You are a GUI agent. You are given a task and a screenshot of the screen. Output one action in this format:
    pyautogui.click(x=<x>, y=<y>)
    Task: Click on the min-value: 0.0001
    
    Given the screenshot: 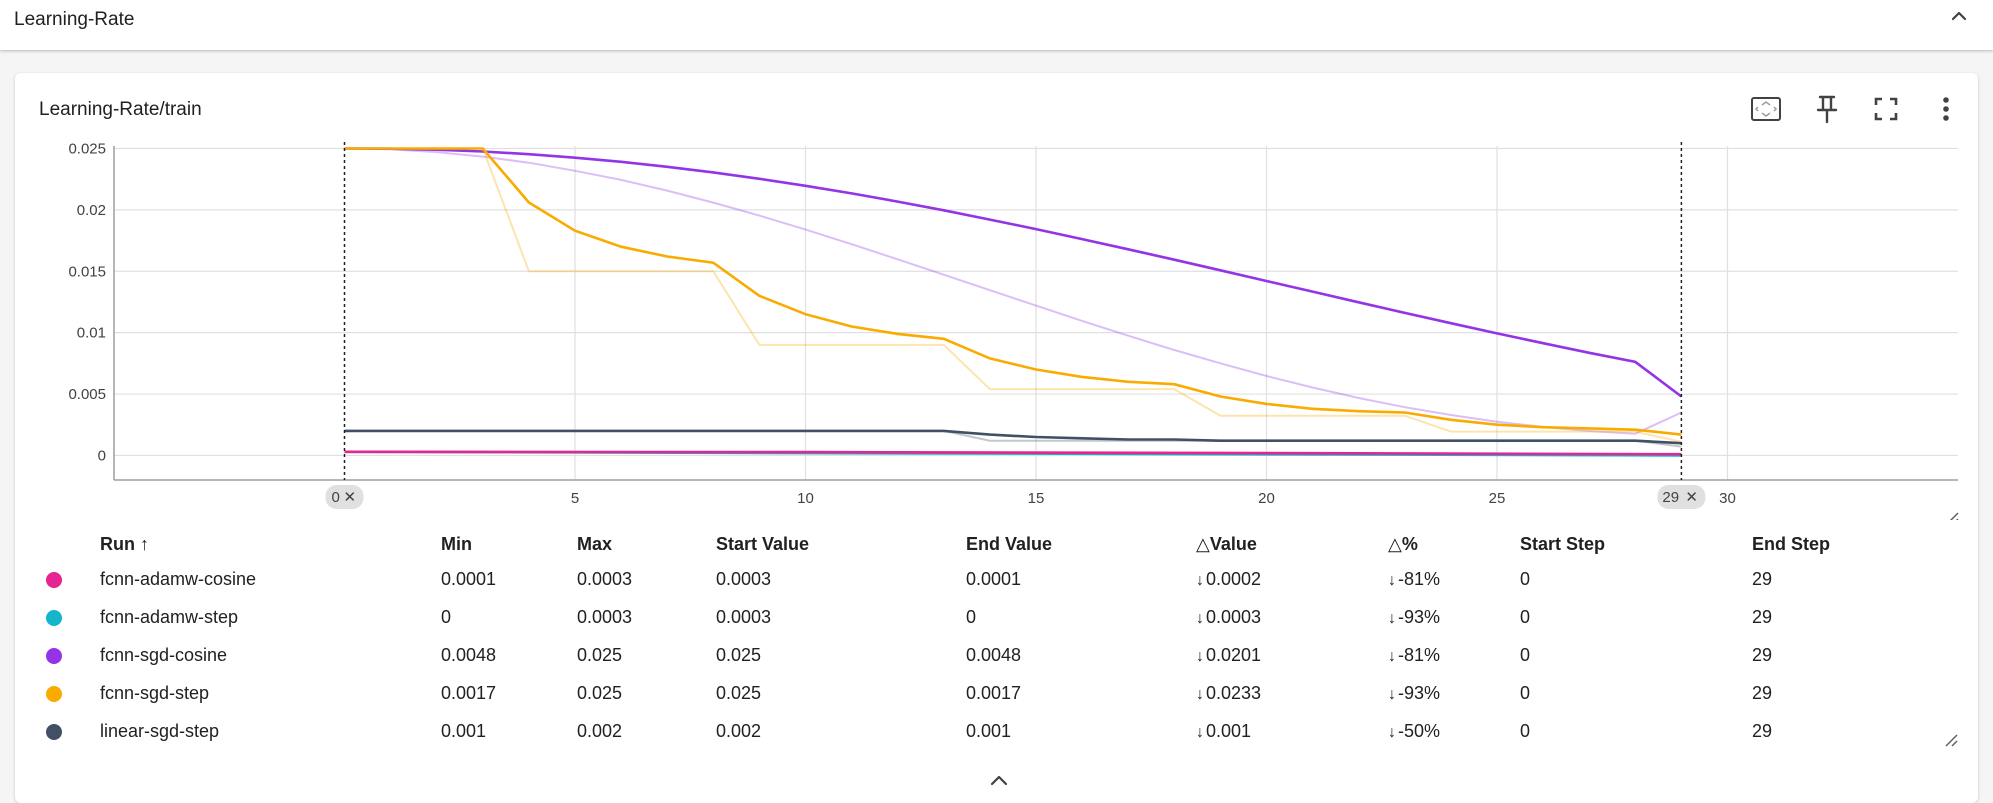 What is the action you would take?
    pyautogui.click(x=469, y=578)
    